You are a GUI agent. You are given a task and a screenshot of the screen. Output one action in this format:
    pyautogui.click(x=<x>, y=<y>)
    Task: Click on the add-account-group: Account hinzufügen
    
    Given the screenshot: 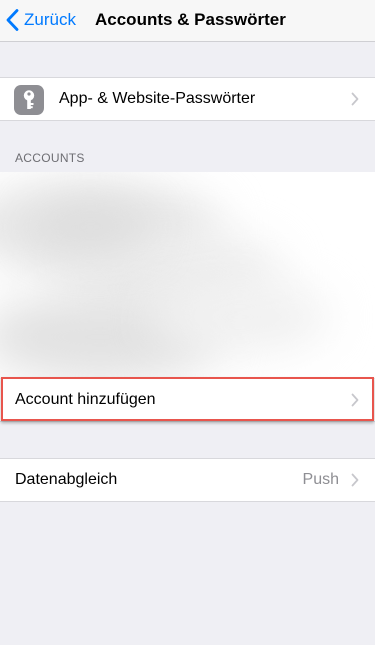 What is the action you would take?
    pyautogui.click(x=187, y=400)
    